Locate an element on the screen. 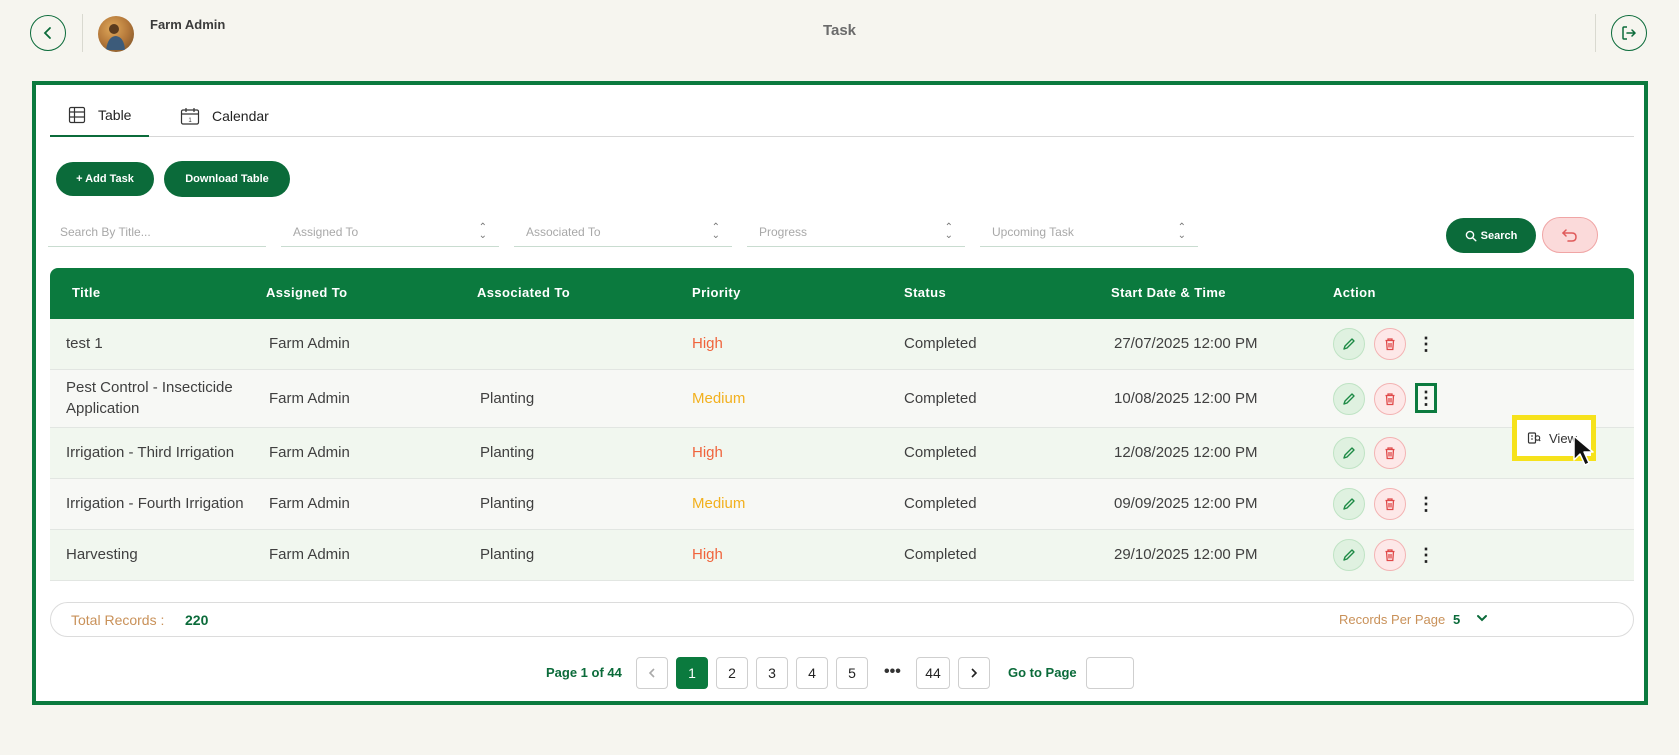 The width and height of the screenshot is (1679, 755). chevron-down-icon is located at coordinates (1482, 618).